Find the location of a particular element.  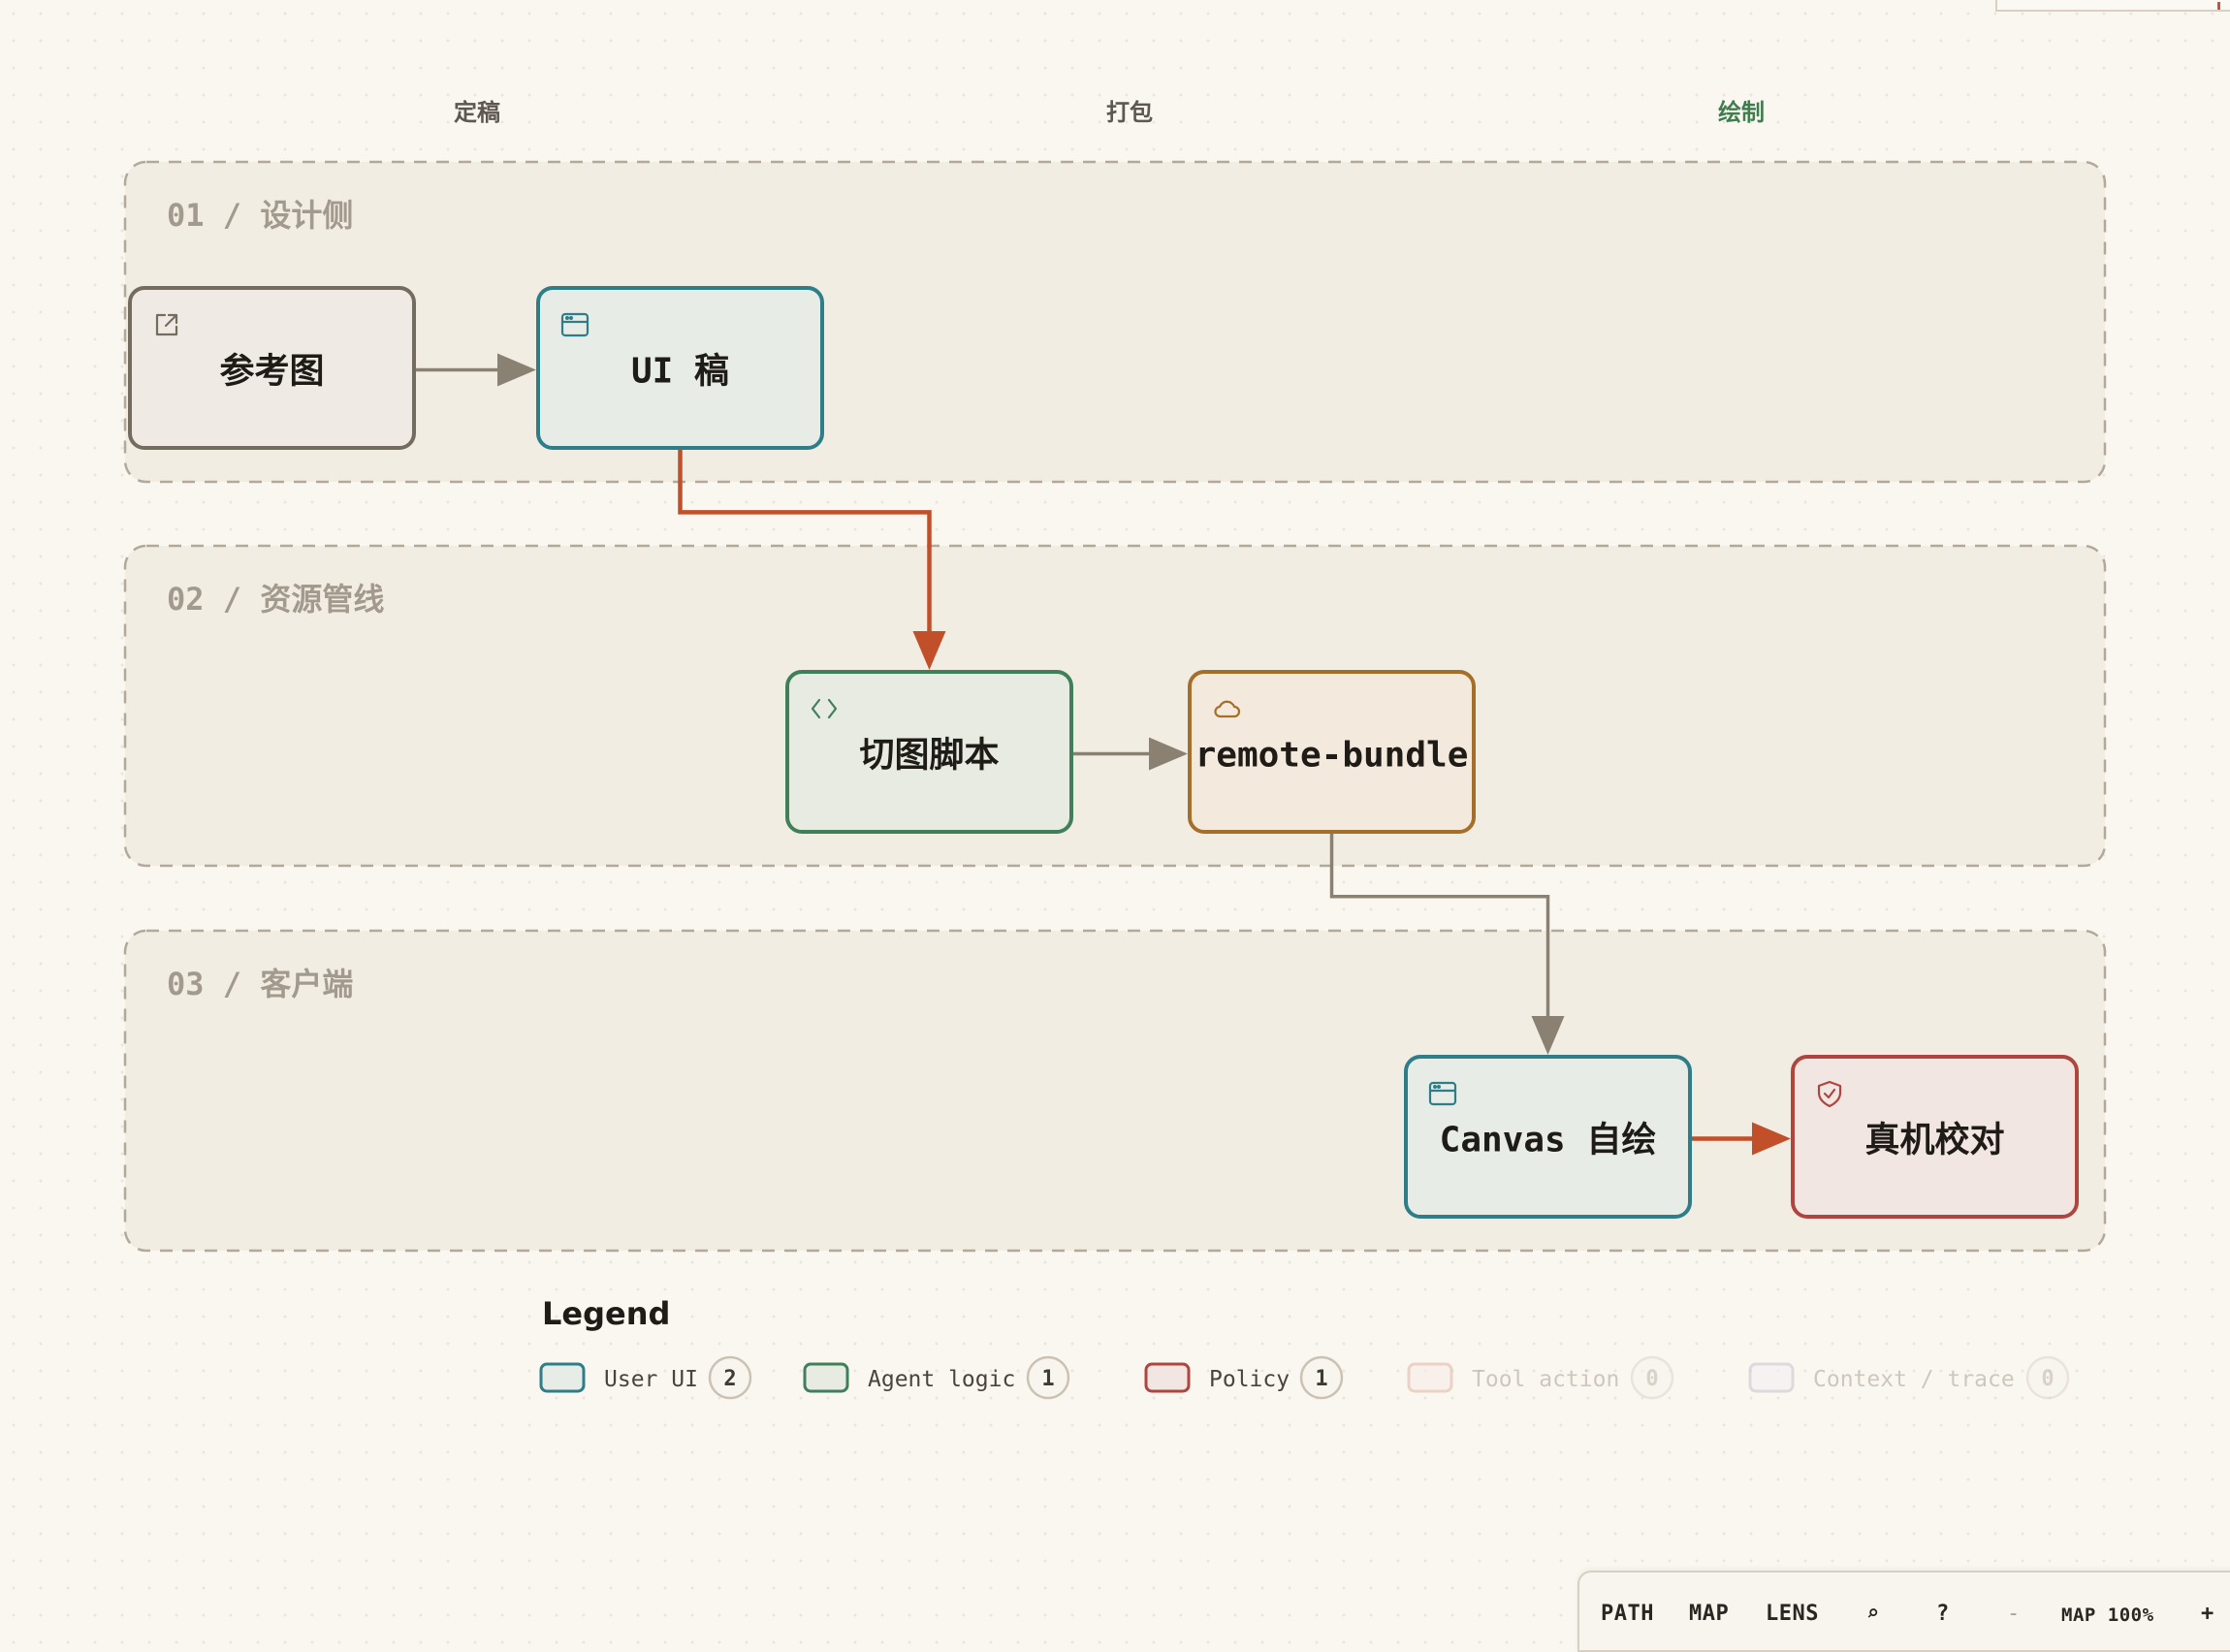

help-button: ? is located at coordinates (1943, 1614).